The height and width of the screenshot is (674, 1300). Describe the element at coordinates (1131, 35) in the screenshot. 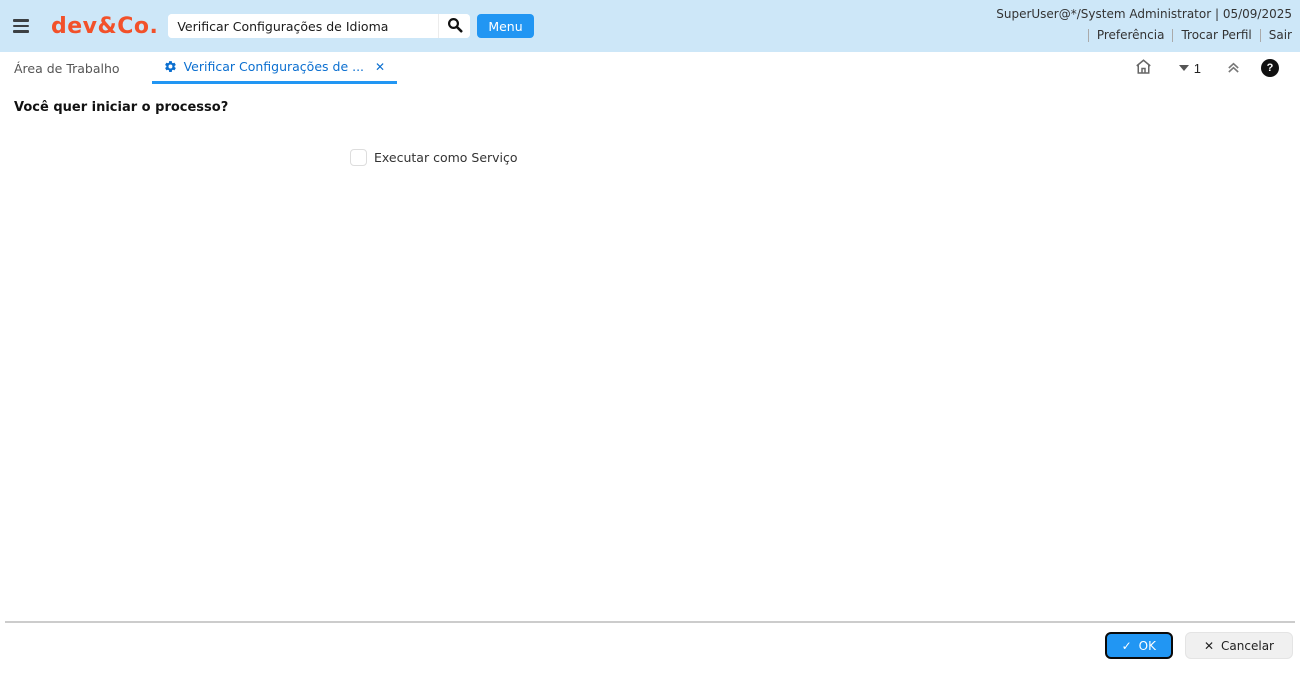

I see `preference-link: Preferência` at that location.